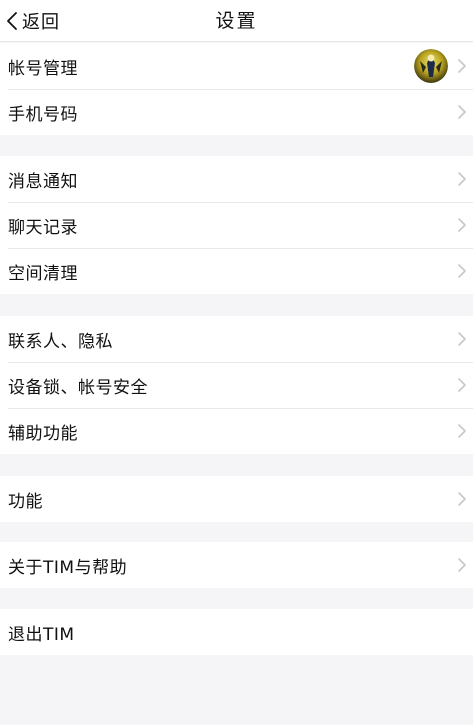 The image size is (473, 725). I want to click on row-label: 聊天记录, so click(43, 227).